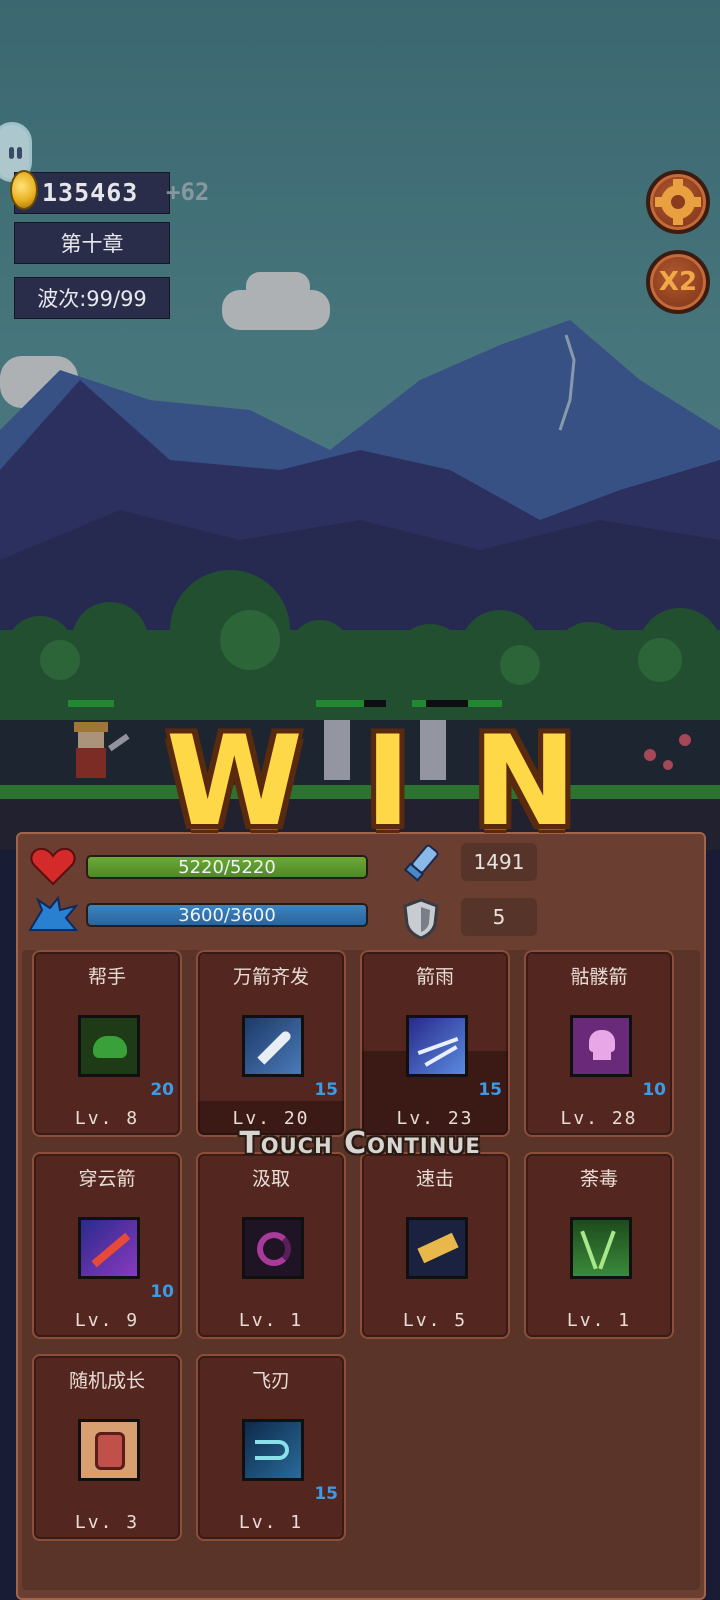 This screenshot has height=1600, width=720. Describe the element at coordinates (270, 1381) in the screenshot. I see `skill-name: 飞刃` at that location.